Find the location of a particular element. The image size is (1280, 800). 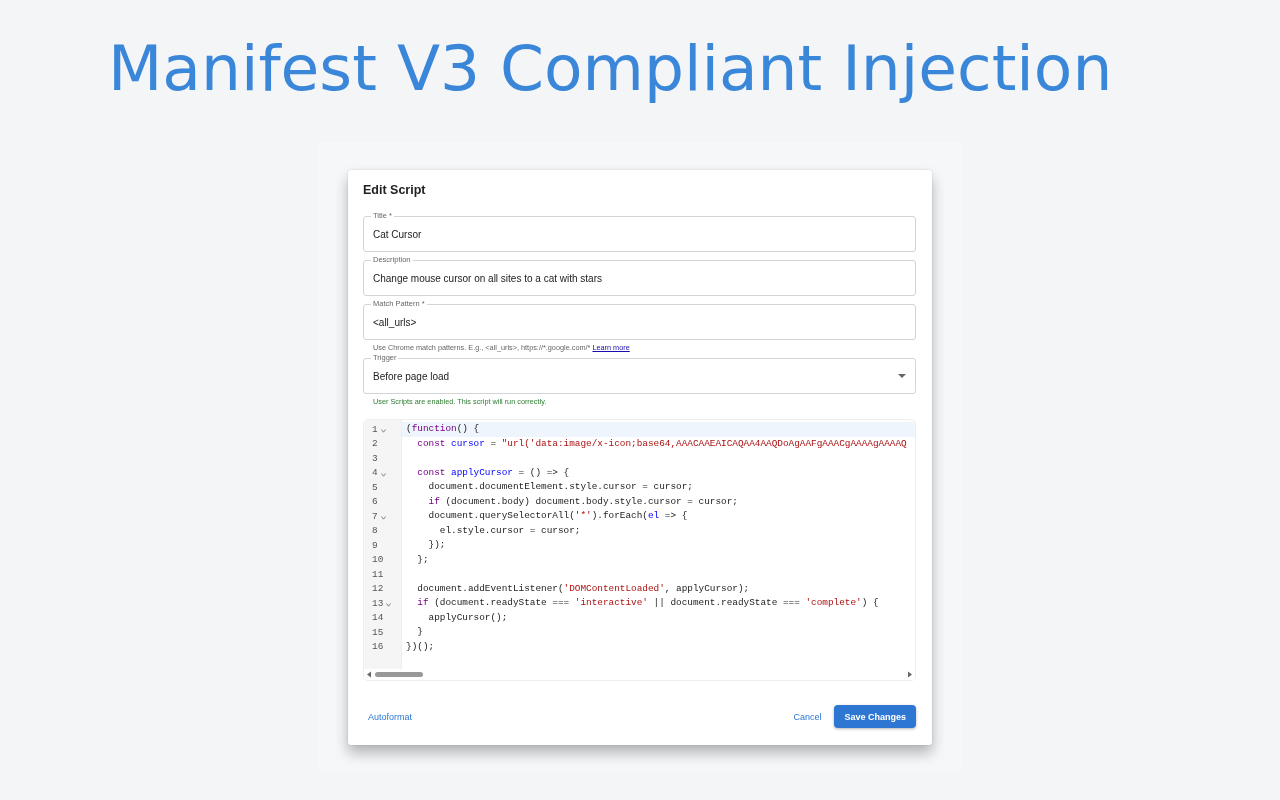

line-number: 15 is located at coordinates (378, 632).